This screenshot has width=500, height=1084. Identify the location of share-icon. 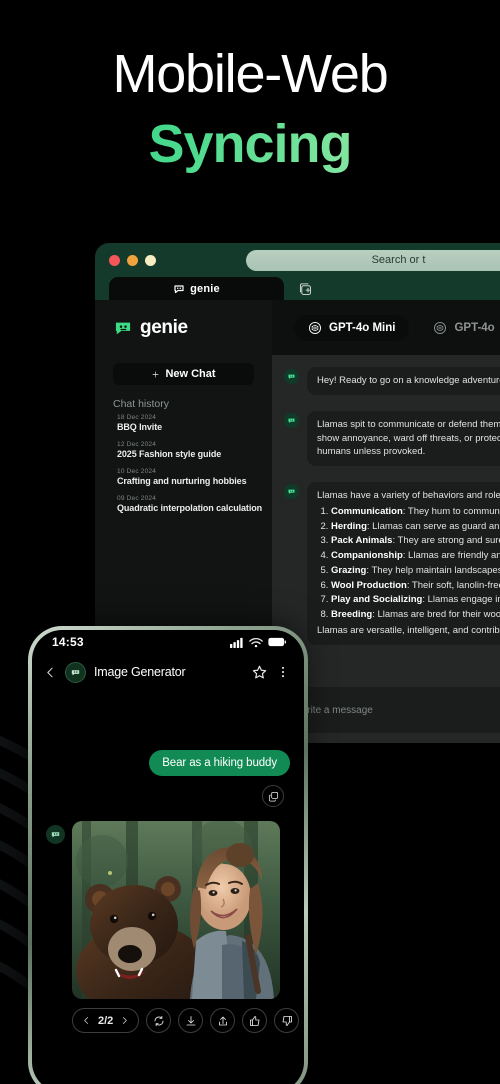
(222, 1020).